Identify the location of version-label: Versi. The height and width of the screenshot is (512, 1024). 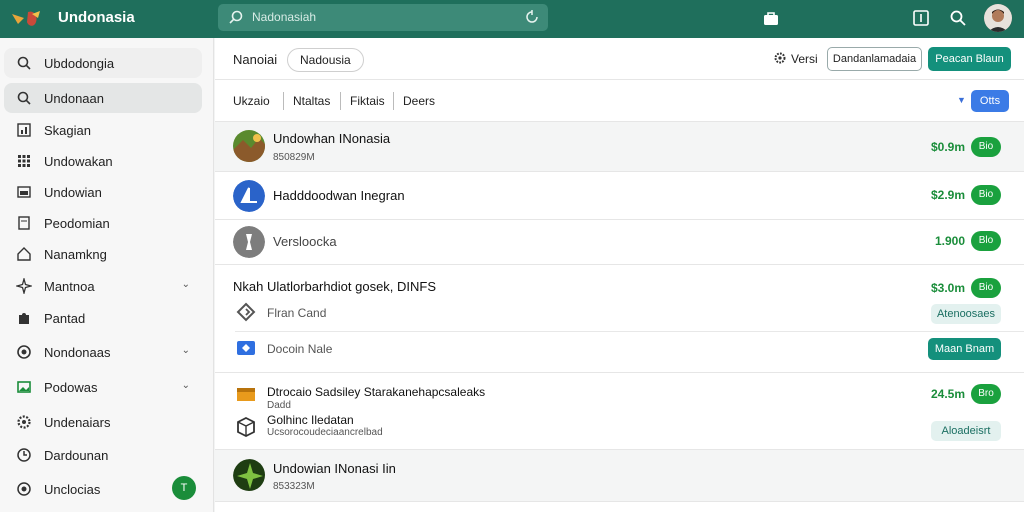
(804, 59).